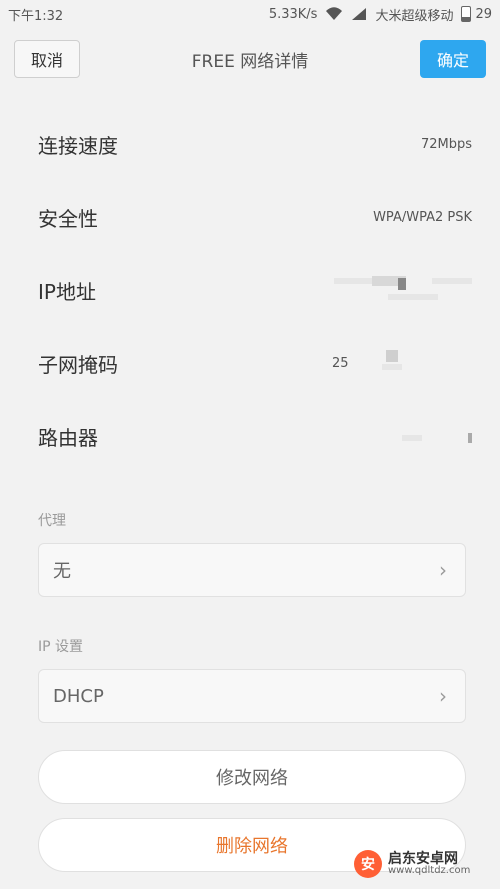 The height and width of the screenshot is (889, 500). Describe the element at coordinates (250, 363) in the screenshot. I see `info-row-subnet: 子网掩码 25` at that location.